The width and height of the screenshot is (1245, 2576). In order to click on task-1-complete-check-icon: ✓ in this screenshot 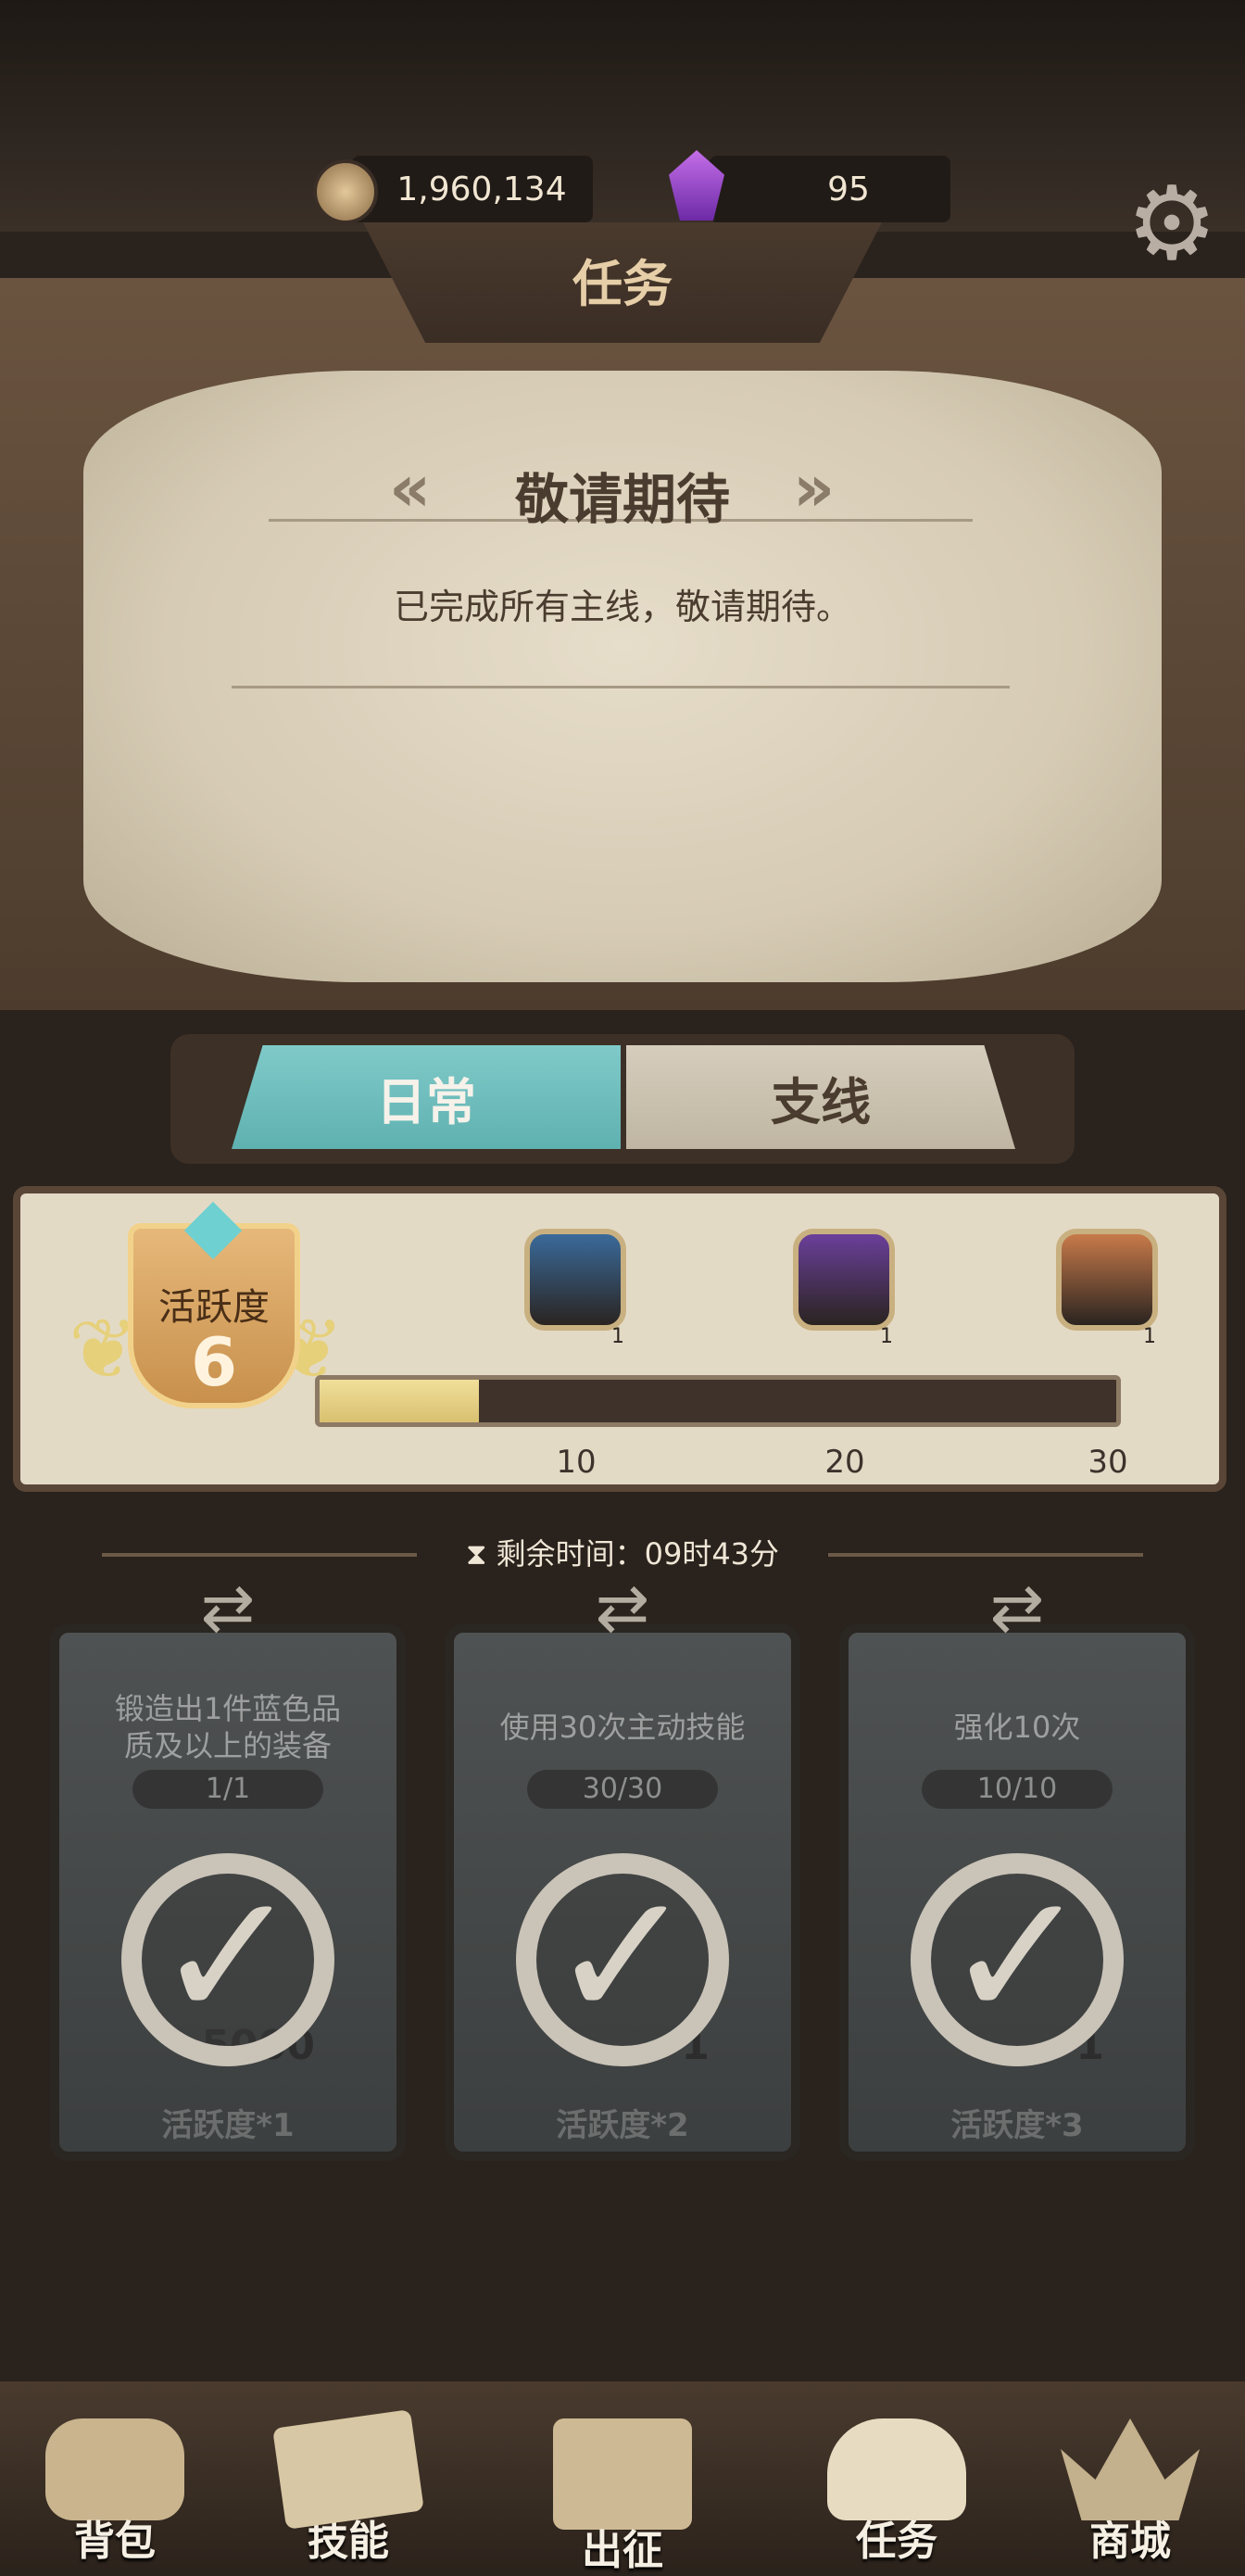, I will do `click(227, 1960)`.